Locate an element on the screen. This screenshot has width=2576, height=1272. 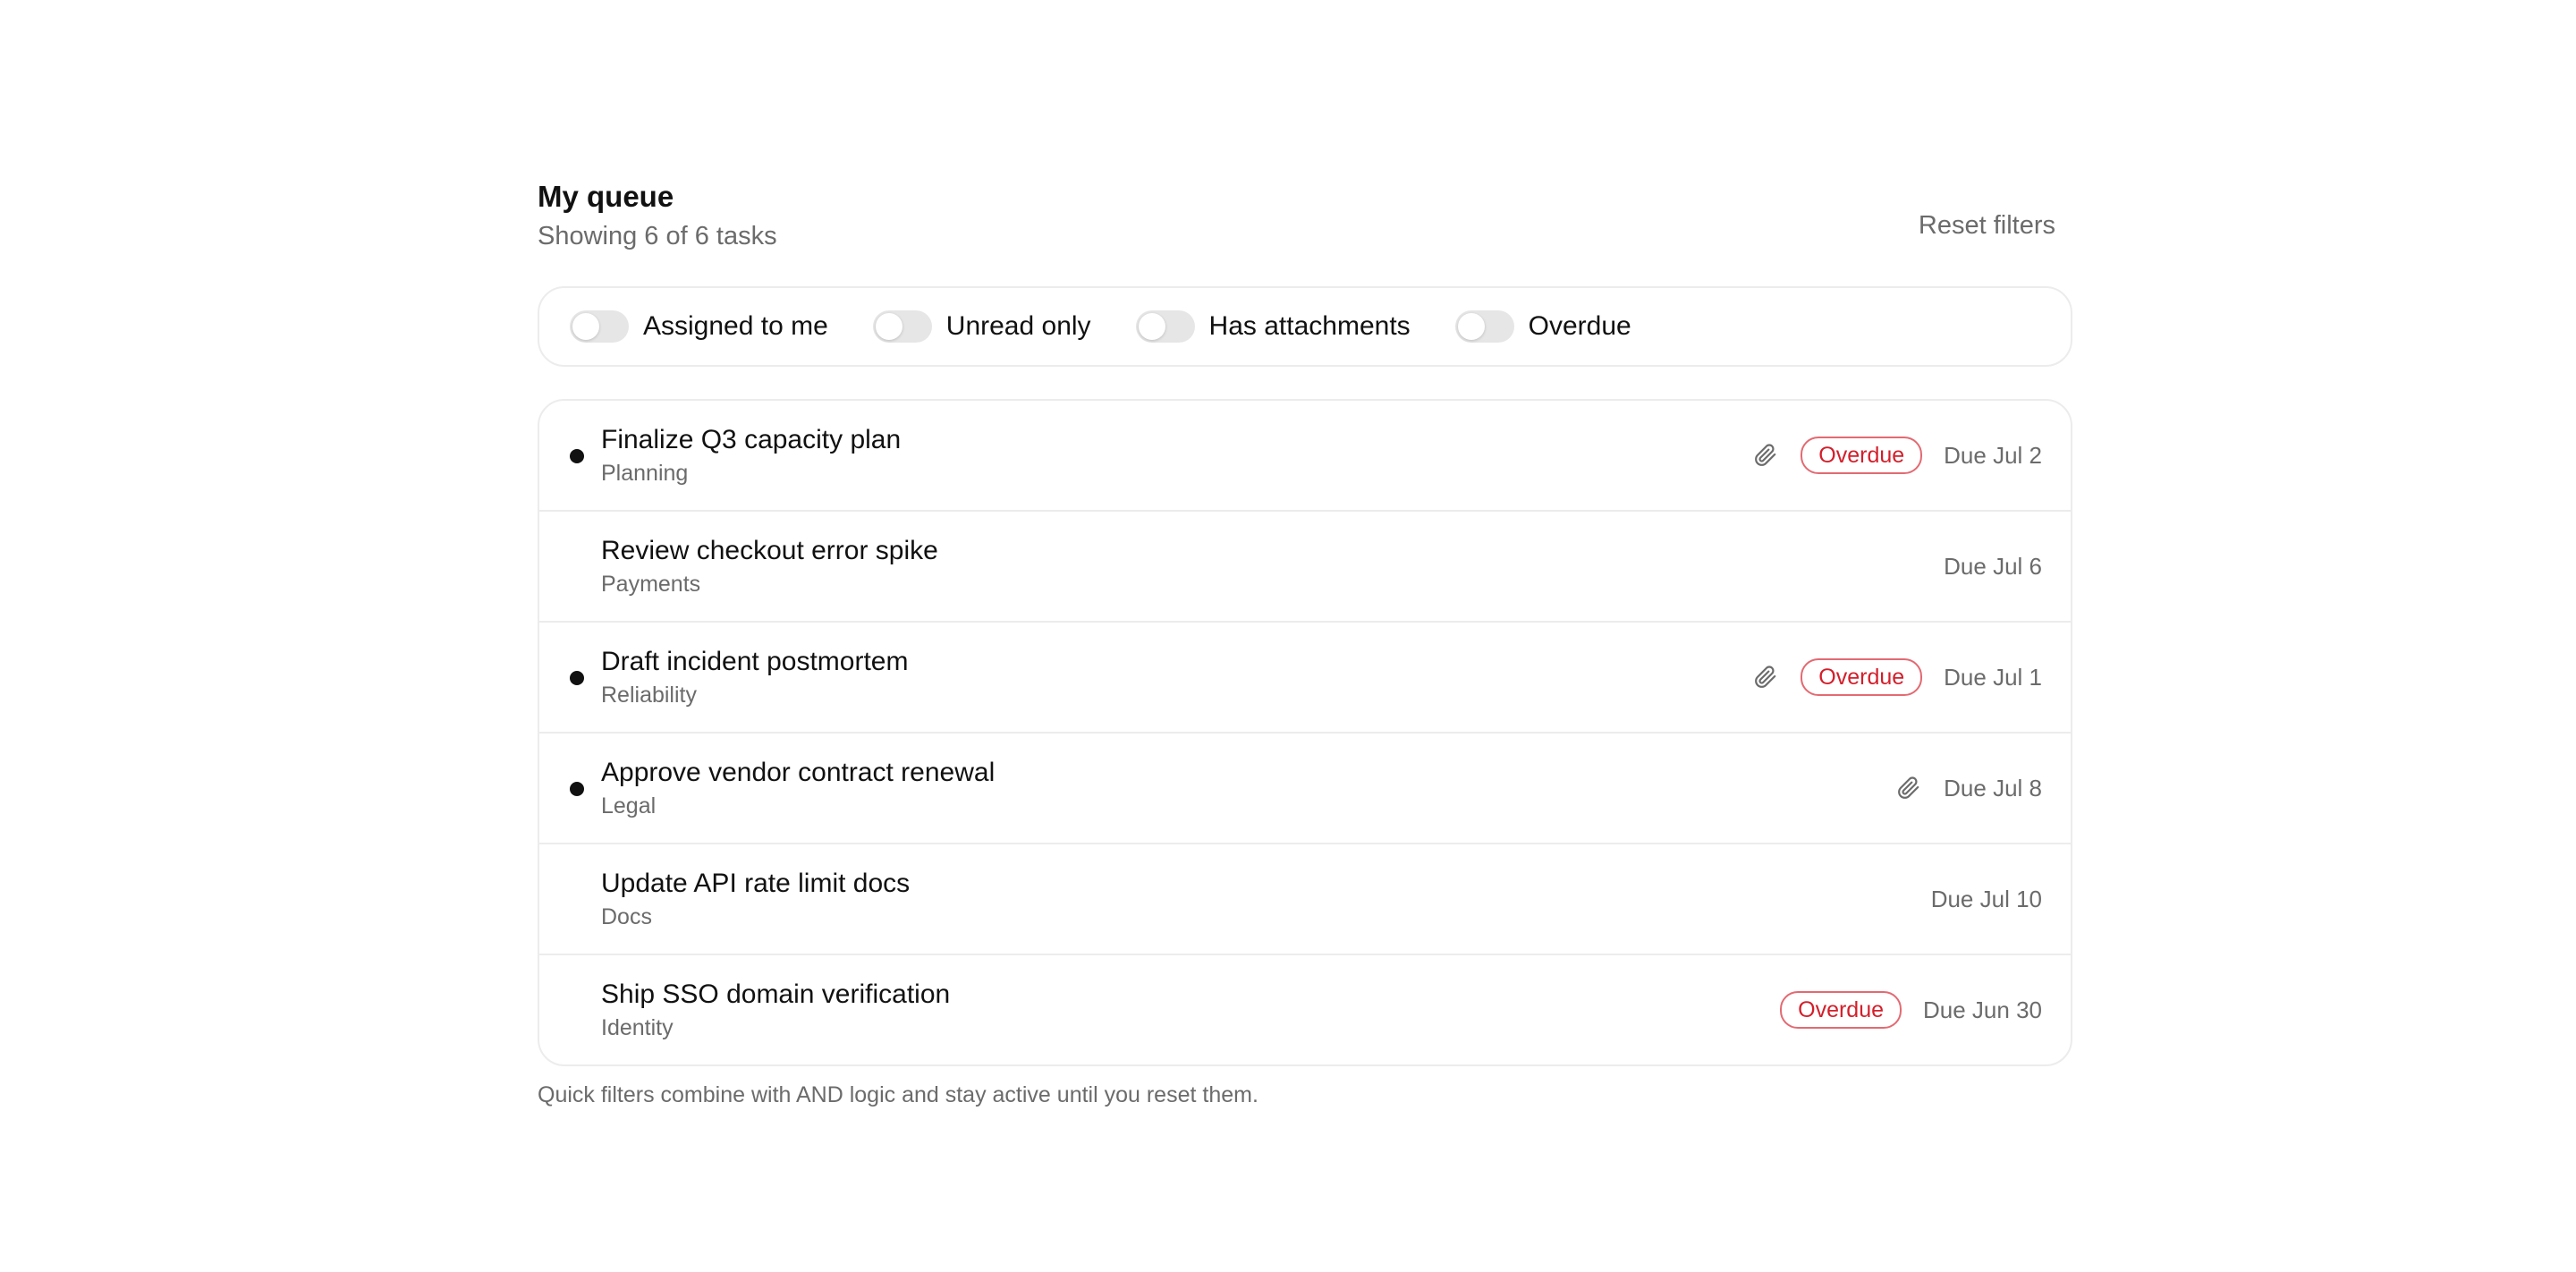
task-meta: Overdue Due Jul 2 is located at coordinates (1897, 455).